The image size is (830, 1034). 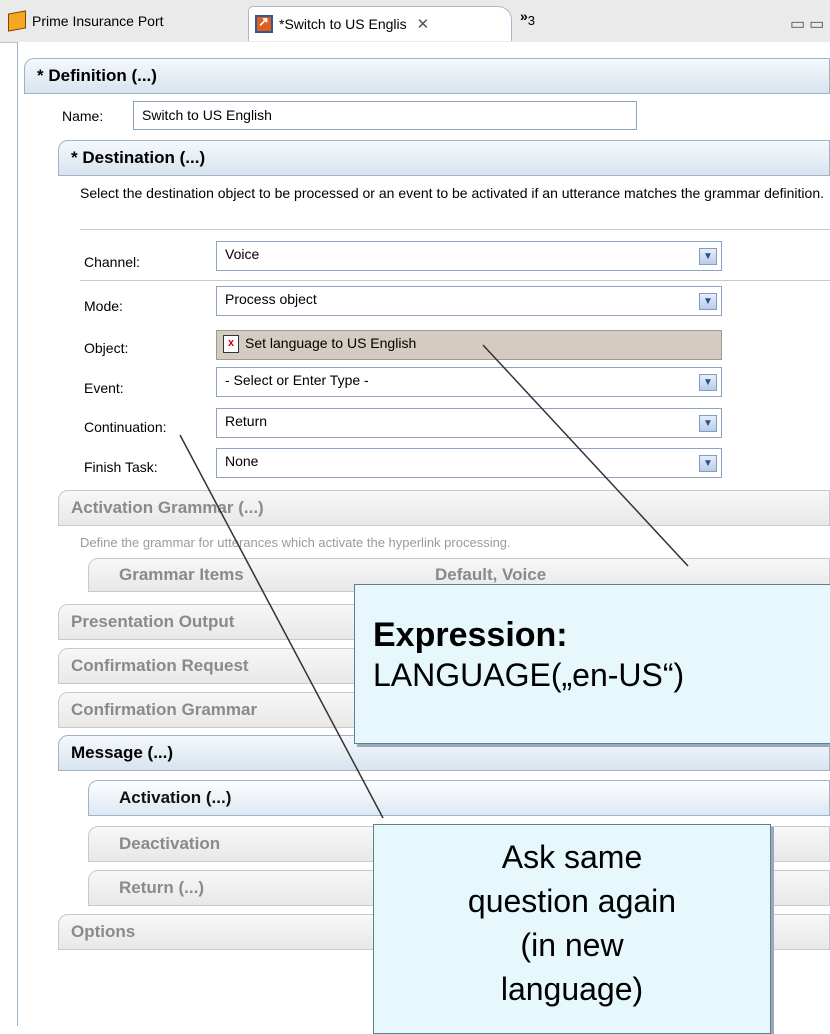 What do you see at coordinates (125, 427) in the screenshot?
I see `continuation-label: Continuation:` at bounding box center [125, 427].